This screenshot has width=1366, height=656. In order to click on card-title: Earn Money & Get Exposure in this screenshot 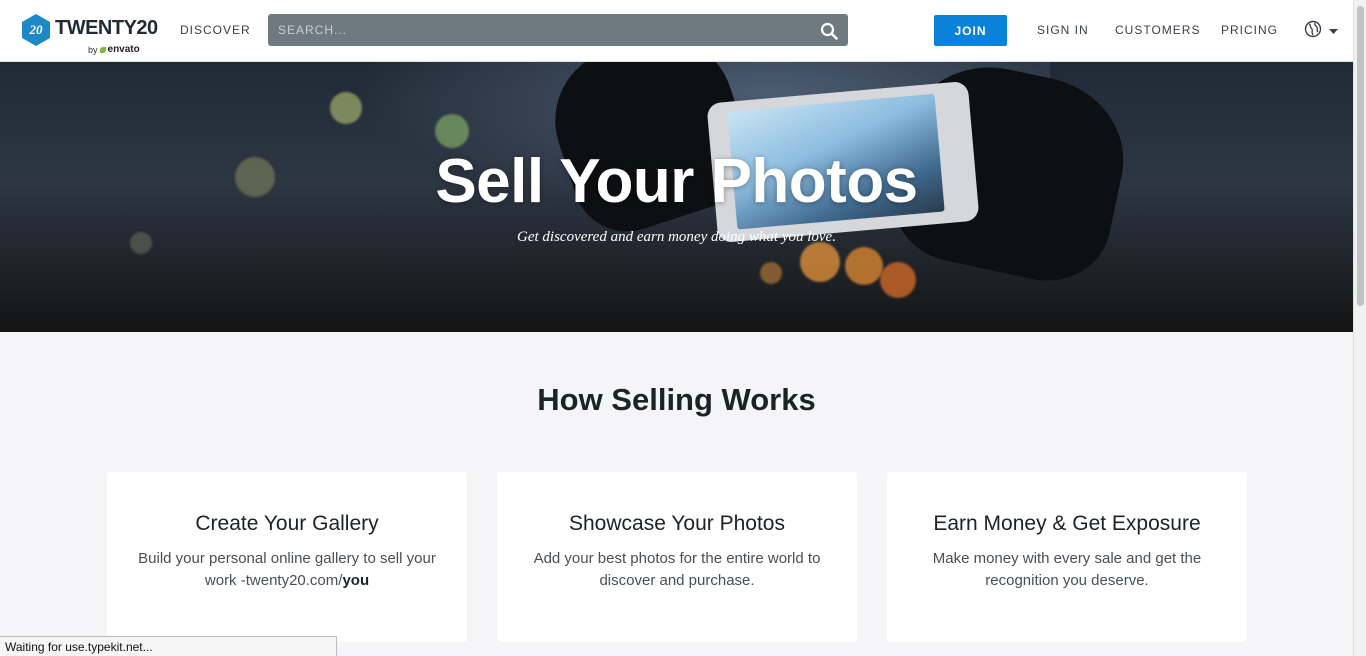, I will do `click(1067, 523)`.